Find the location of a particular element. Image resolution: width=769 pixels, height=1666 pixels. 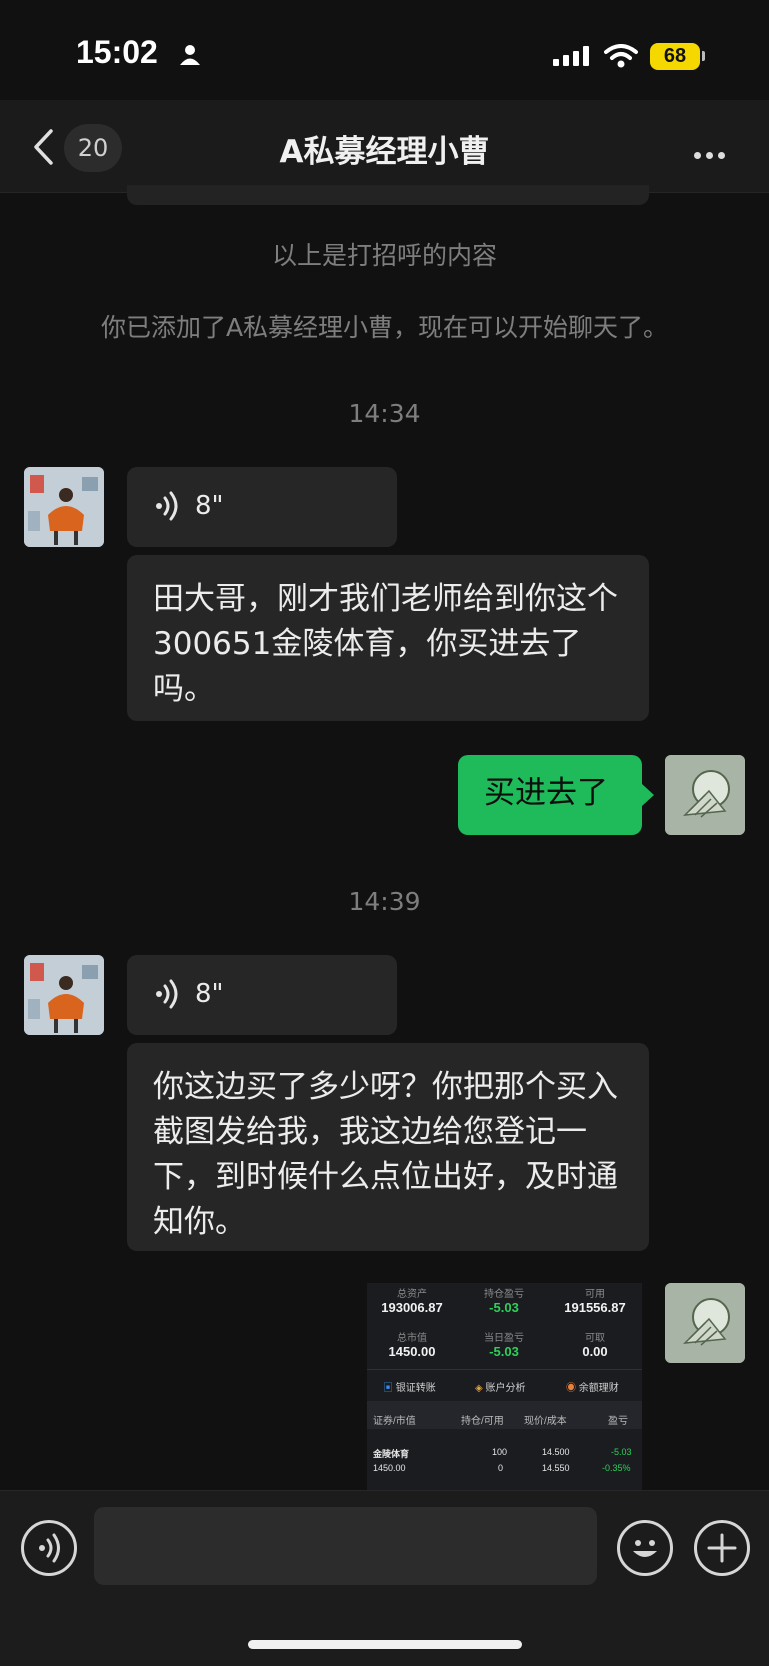

row-price: 14.500 is located at coordinates (556, 1452).